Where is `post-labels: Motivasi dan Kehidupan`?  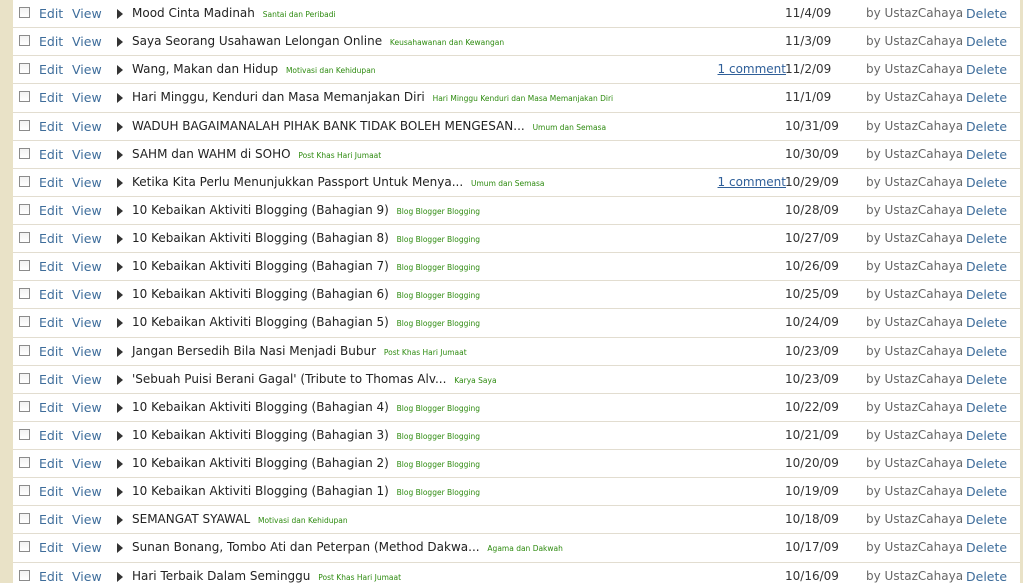 post-labels: Motivasi dan Kehidupan is located at coordinates (331, 70).